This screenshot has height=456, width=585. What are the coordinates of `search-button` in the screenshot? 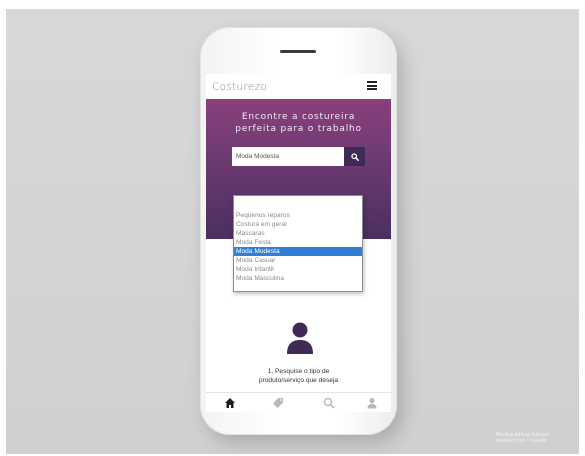 It's located at (354, 156).